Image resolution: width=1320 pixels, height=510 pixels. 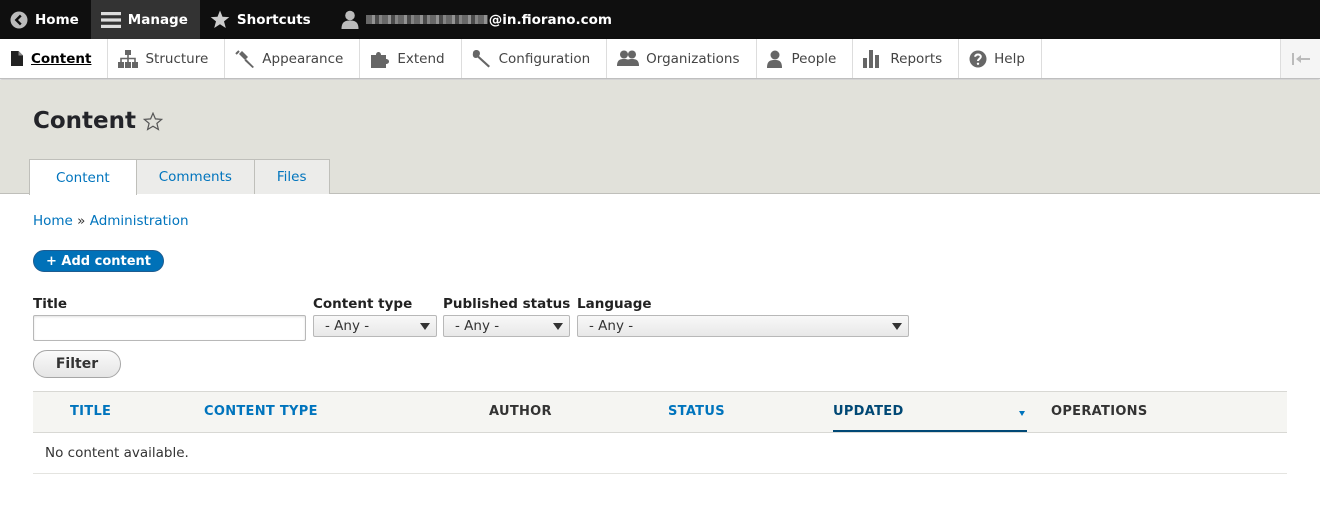 I want to click on brush-icon, so click(x=245, y=58).